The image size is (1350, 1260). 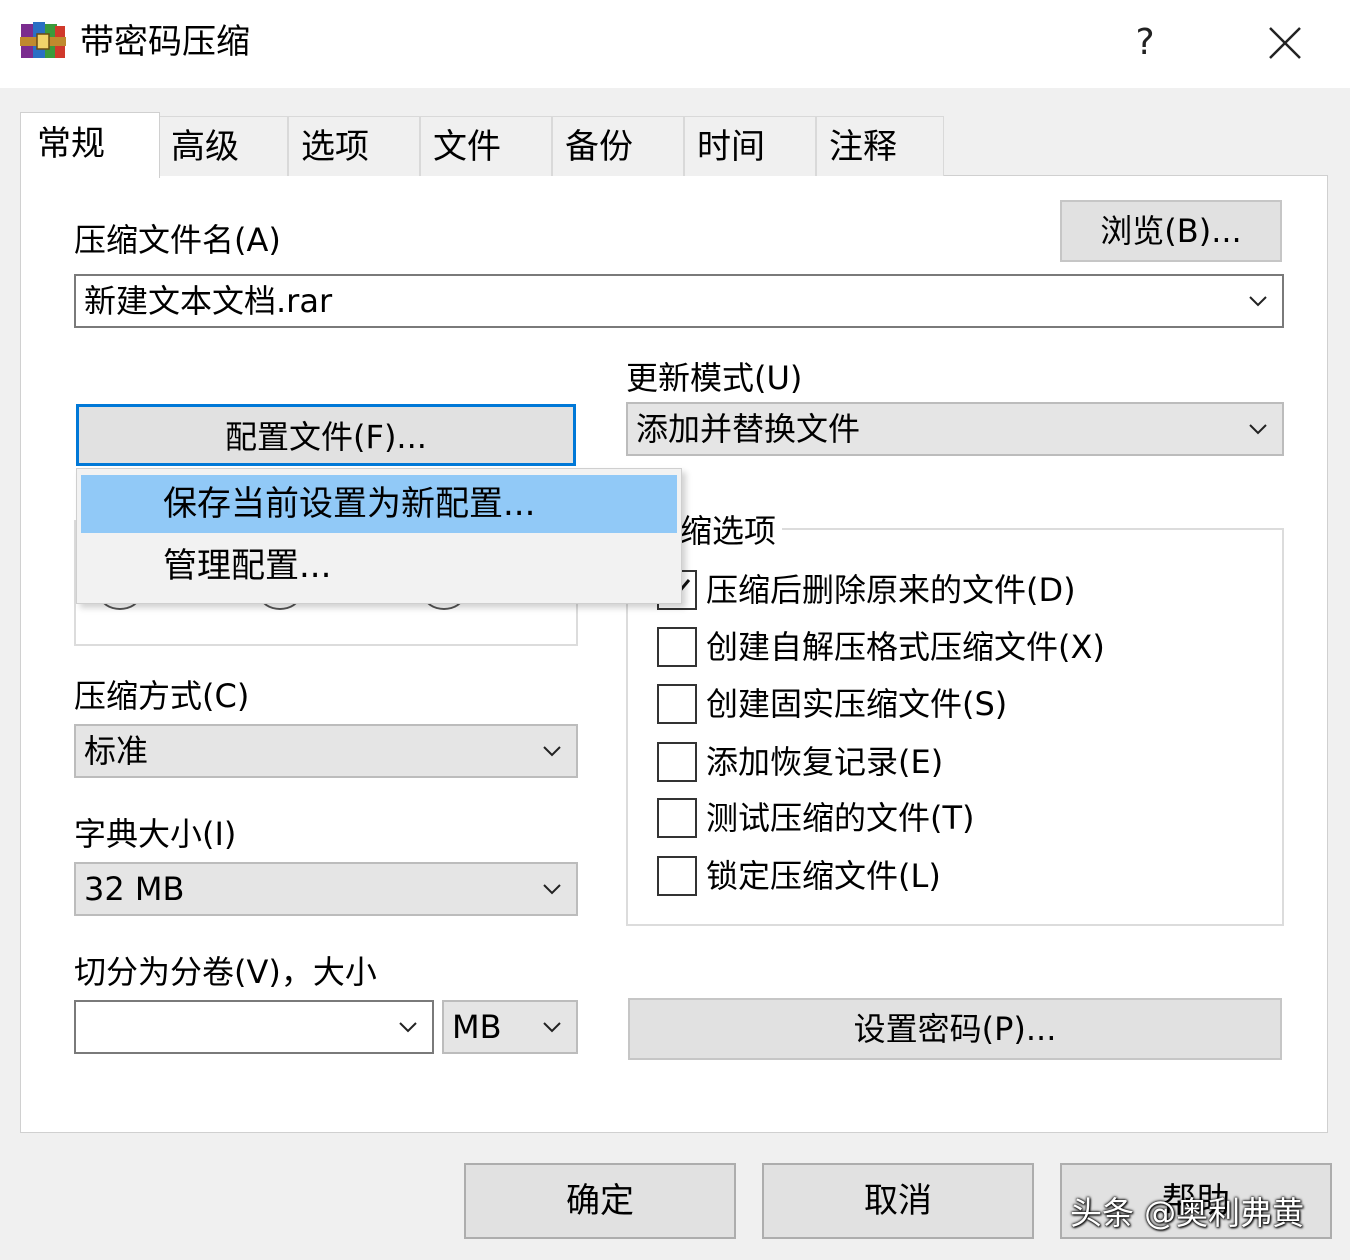 I want to click on cancel-button: 取消, so click(x=898, y=1201).